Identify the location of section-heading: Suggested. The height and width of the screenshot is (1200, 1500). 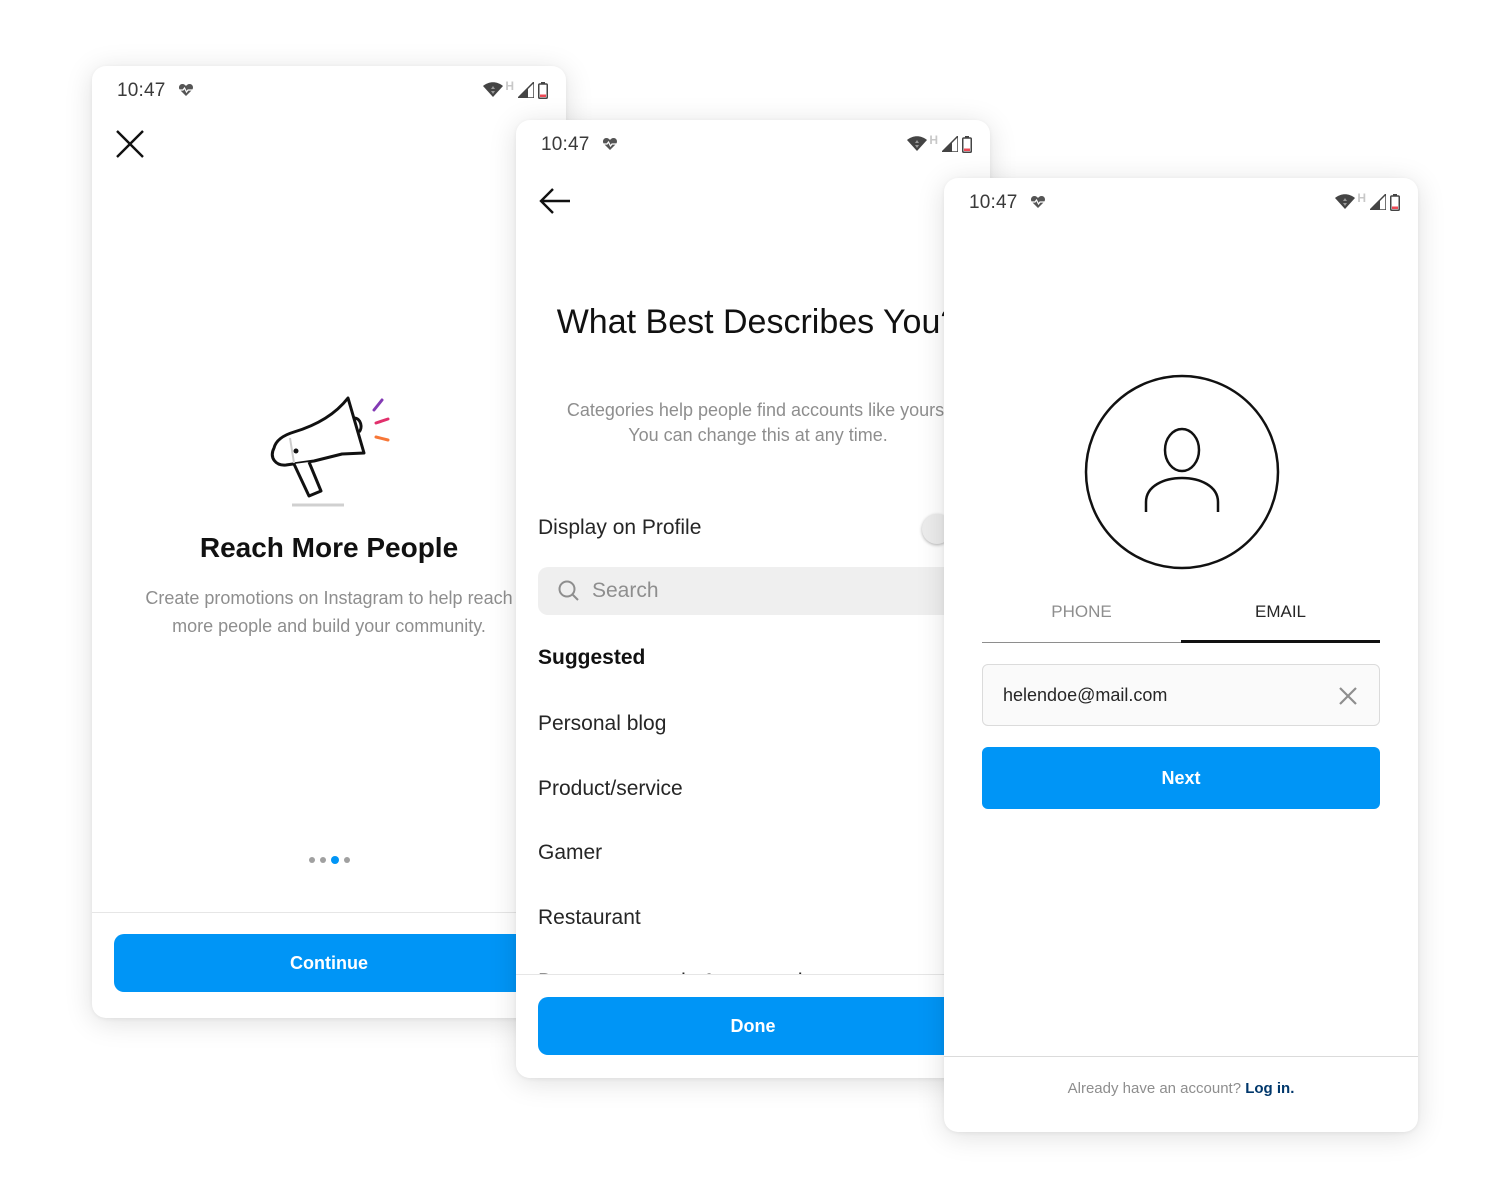
(592, 657).